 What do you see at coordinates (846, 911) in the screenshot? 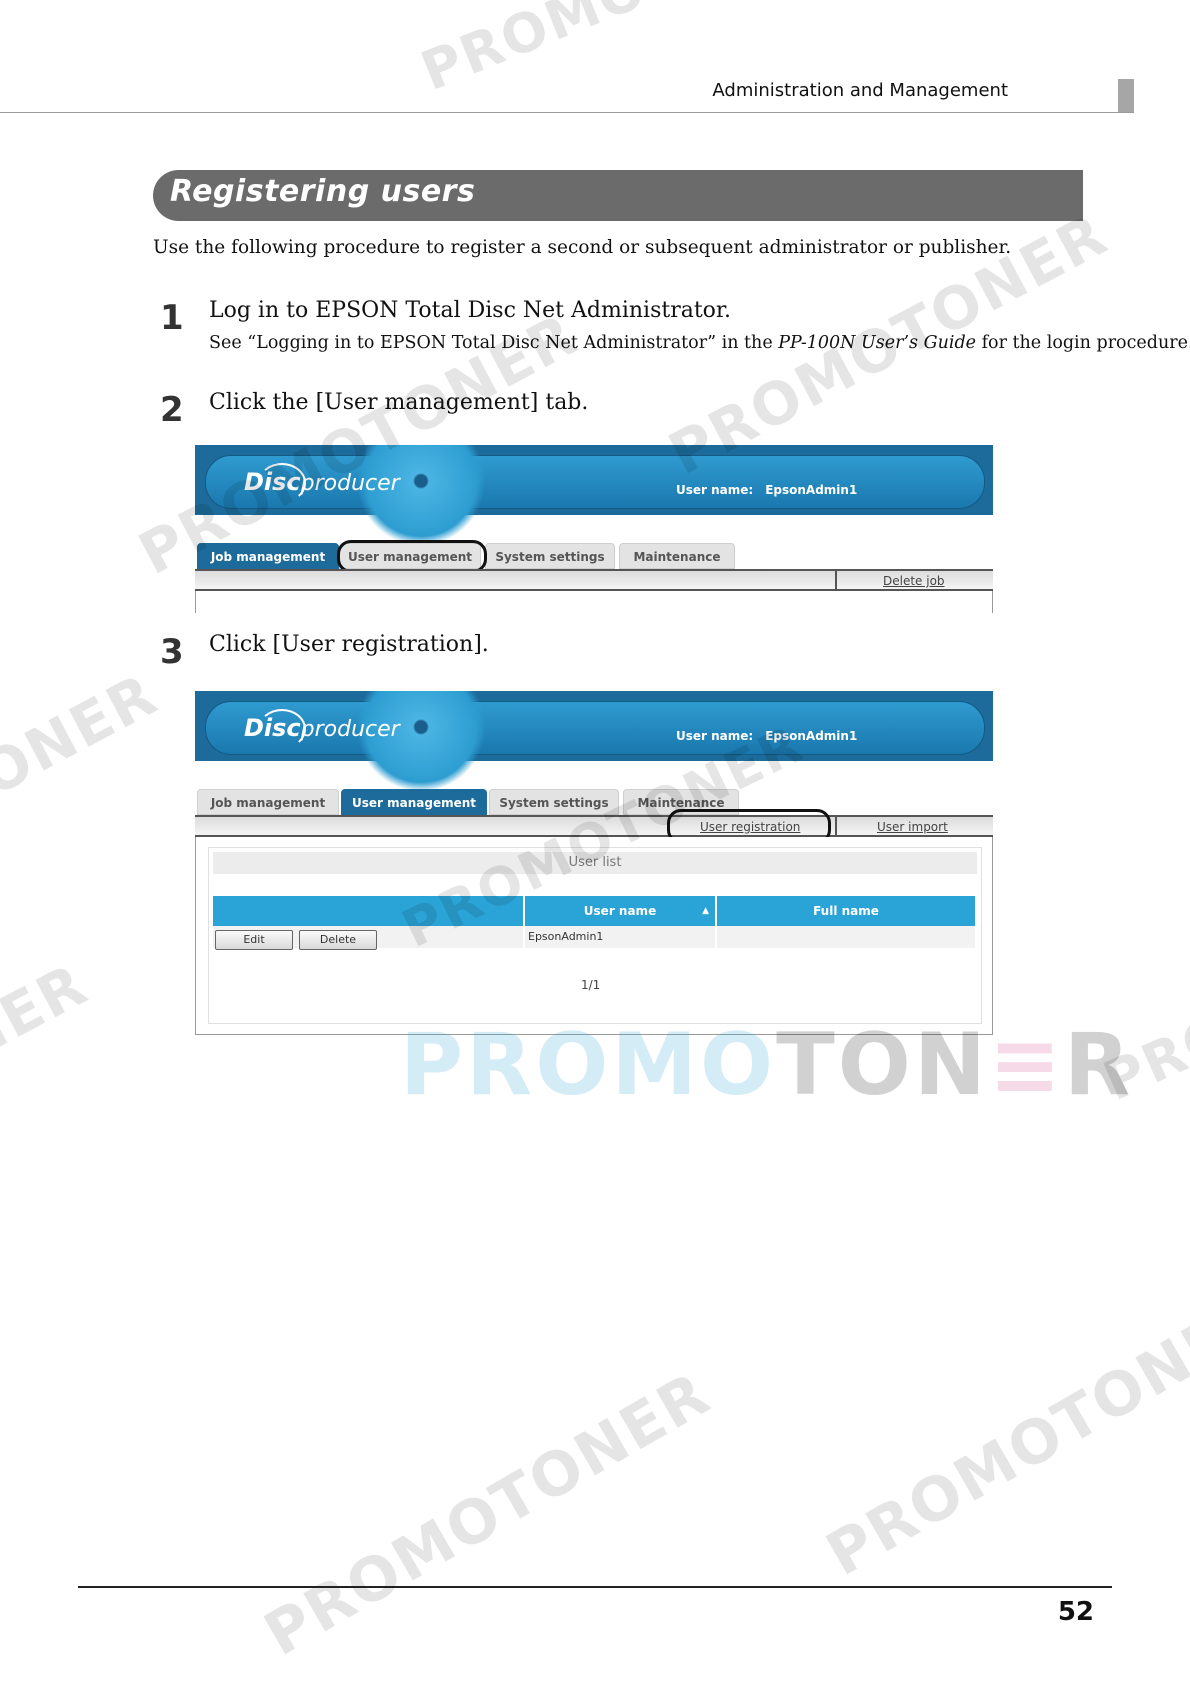
I see `grid-header-full-name: Full name` at bounding box center [846, 911].